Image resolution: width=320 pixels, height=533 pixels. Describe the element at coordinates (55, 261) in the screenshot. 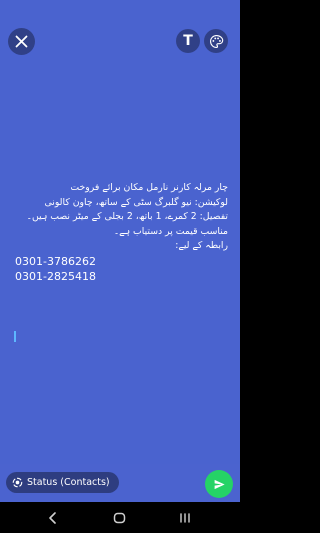

I see `phone-number: 0301-3786262` at that location.